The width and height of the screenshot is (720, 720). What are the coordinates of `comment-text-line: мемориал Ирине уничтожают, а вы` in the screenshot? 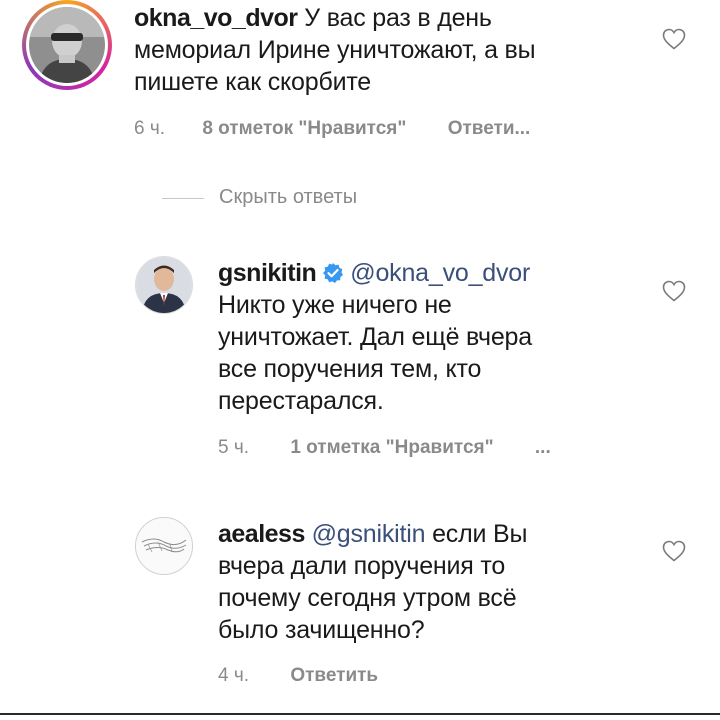 It's located at (335, 50).